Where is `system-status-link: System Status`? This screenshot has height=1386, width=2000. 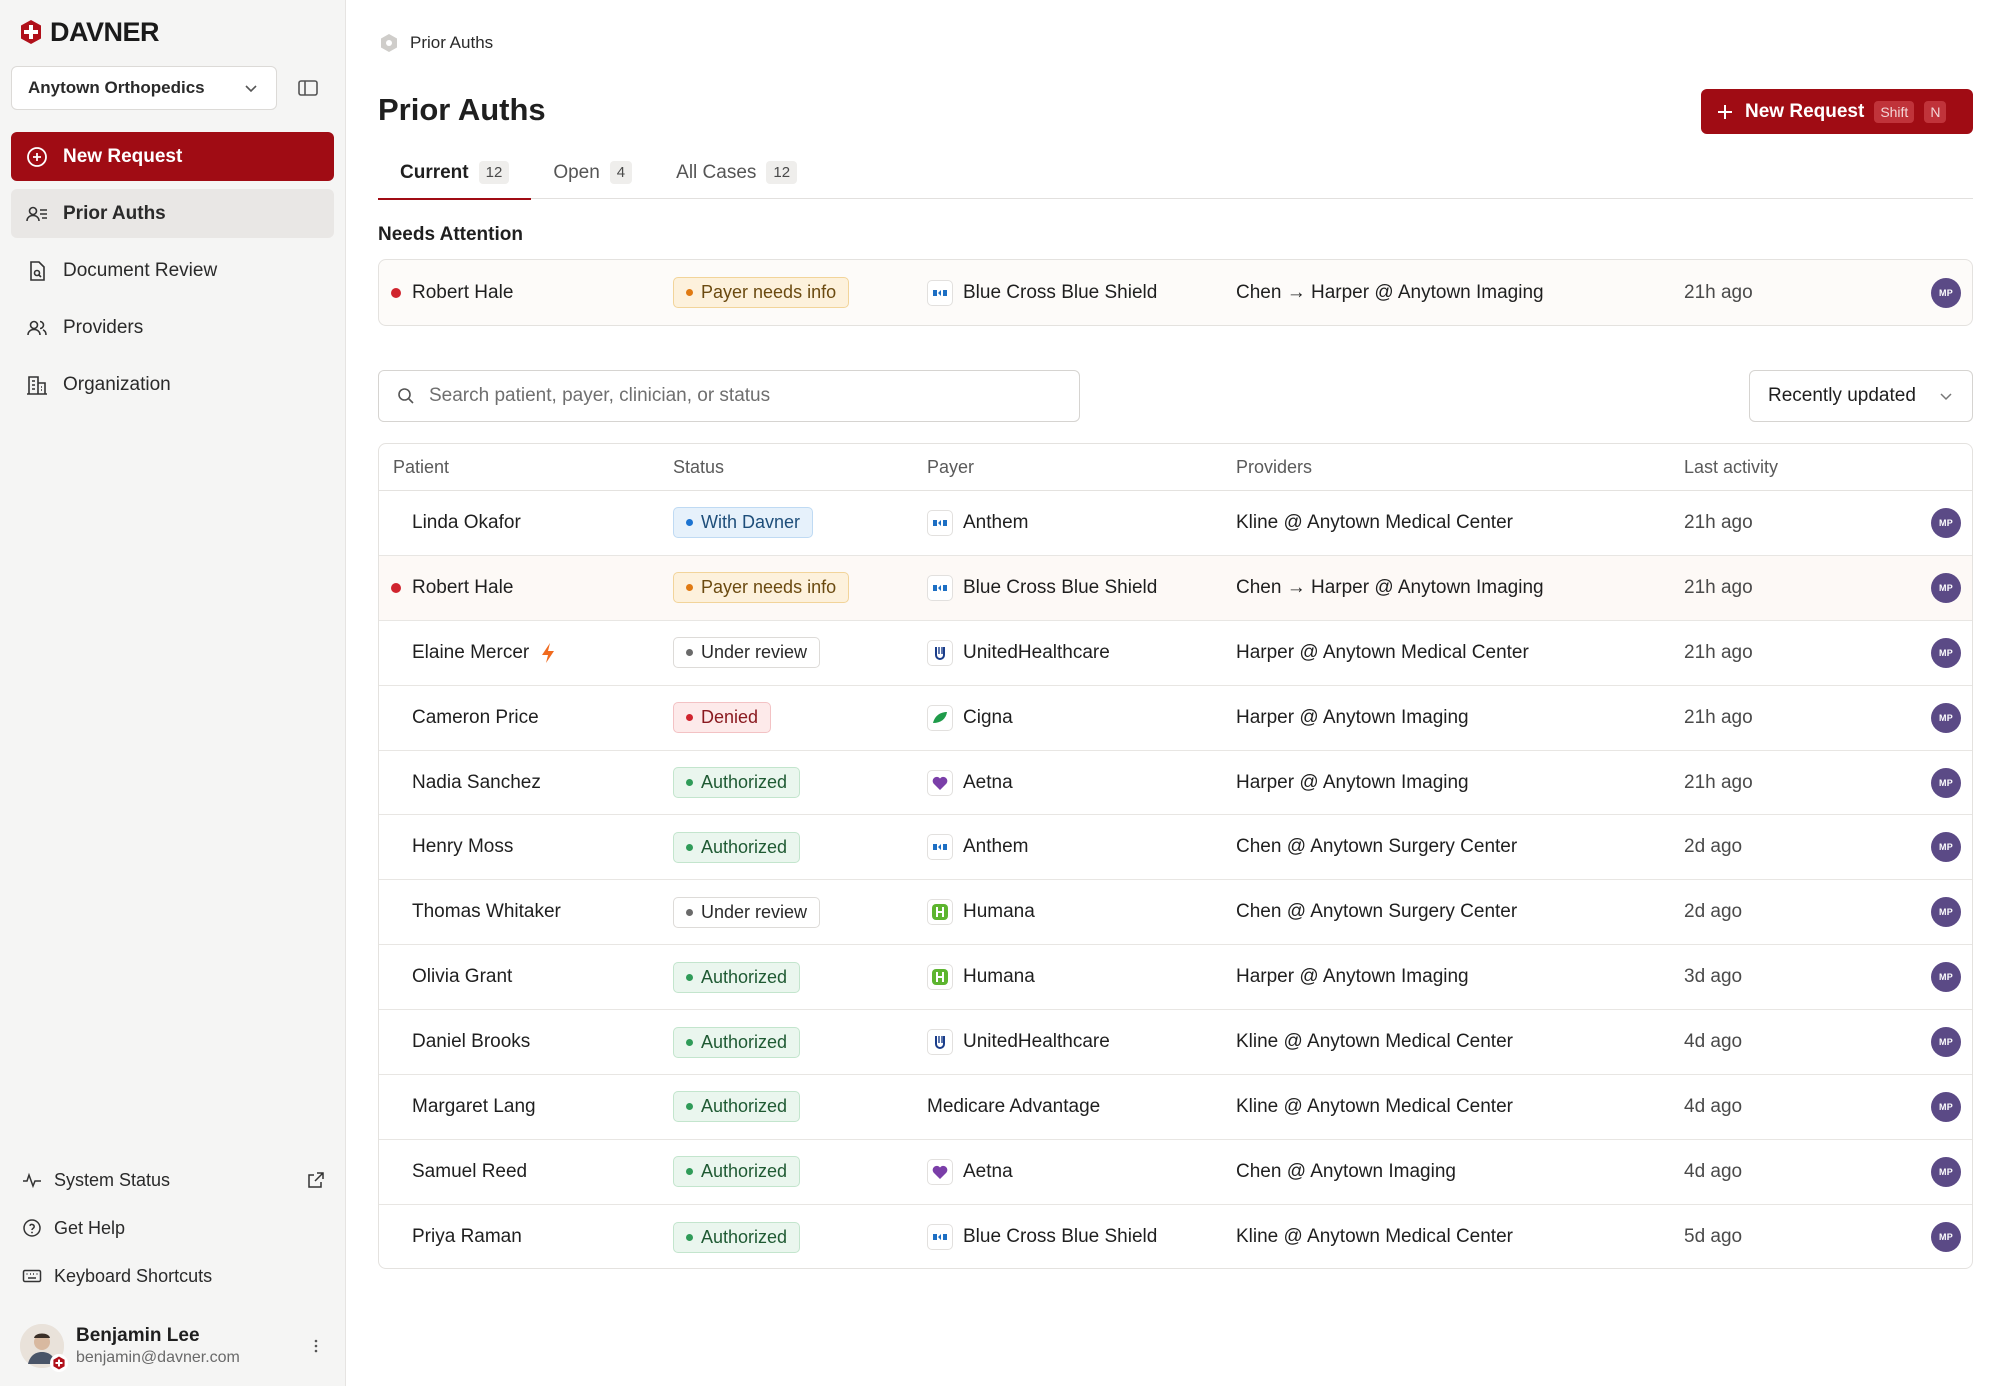 system-status-link: System Status is located at coordinates (174, 1180).